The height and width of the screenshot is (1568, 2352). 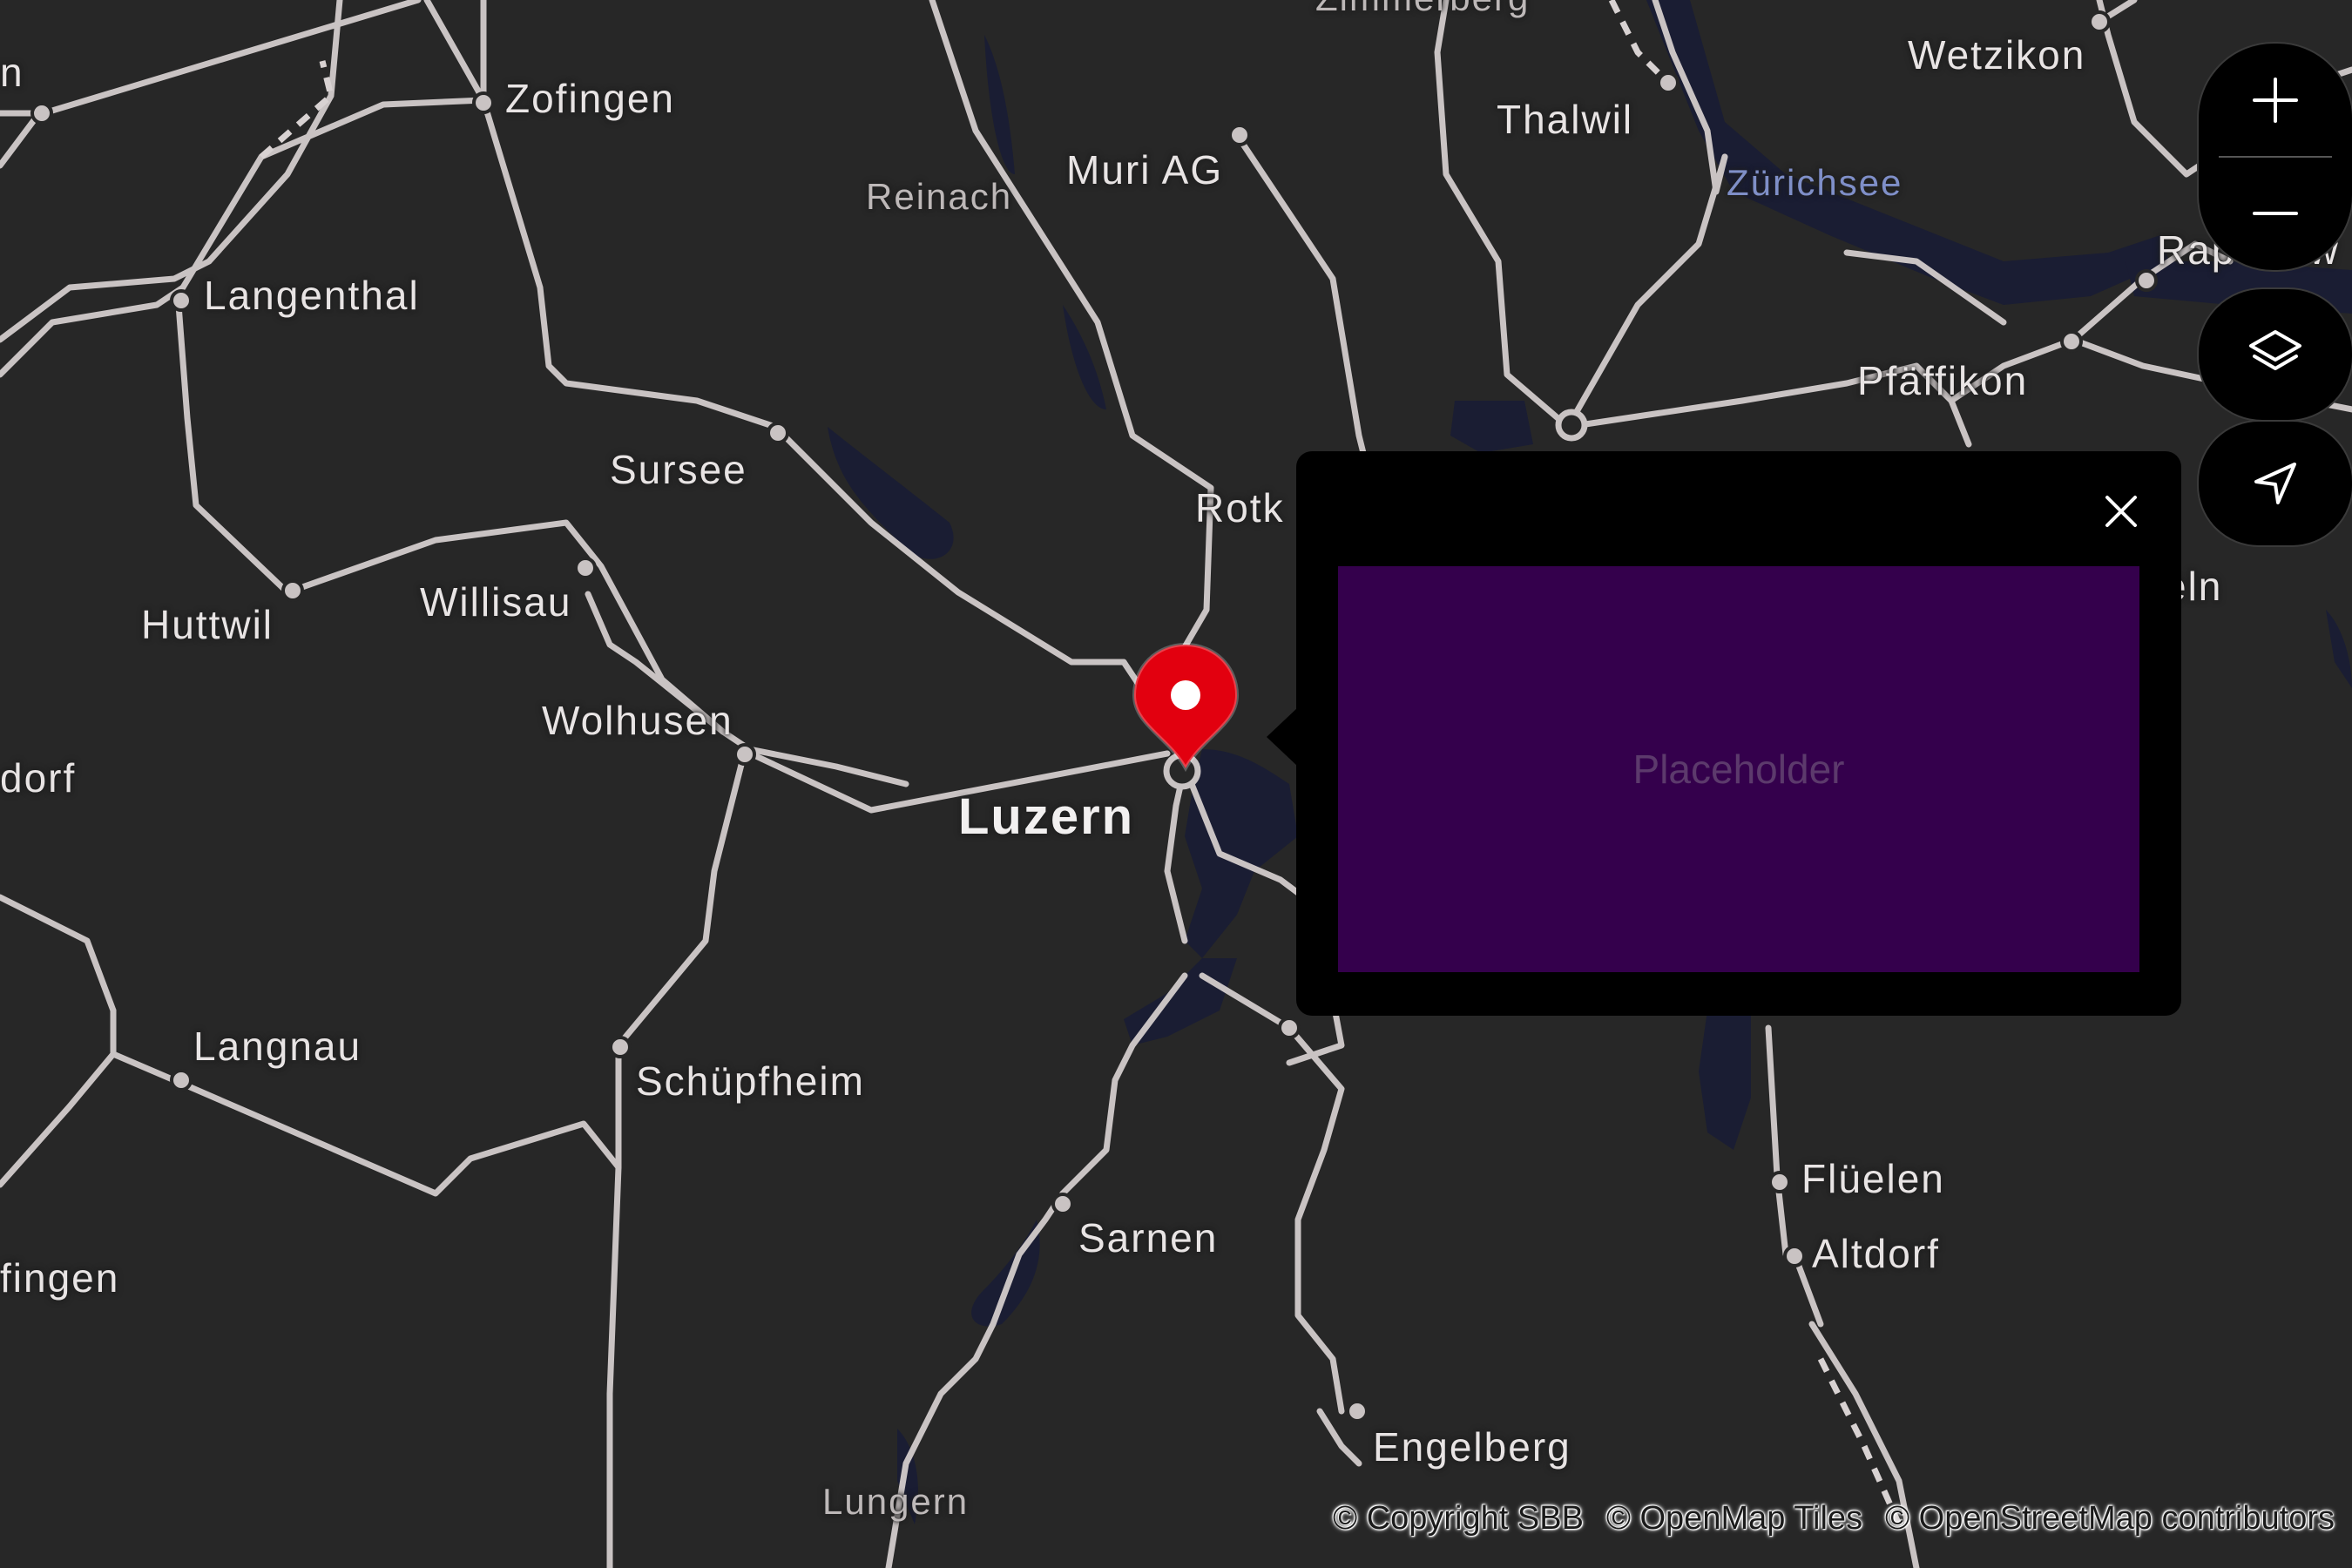 I want to click on popup-content-placeholder: Placeholder, so click(x=1738, y=769).